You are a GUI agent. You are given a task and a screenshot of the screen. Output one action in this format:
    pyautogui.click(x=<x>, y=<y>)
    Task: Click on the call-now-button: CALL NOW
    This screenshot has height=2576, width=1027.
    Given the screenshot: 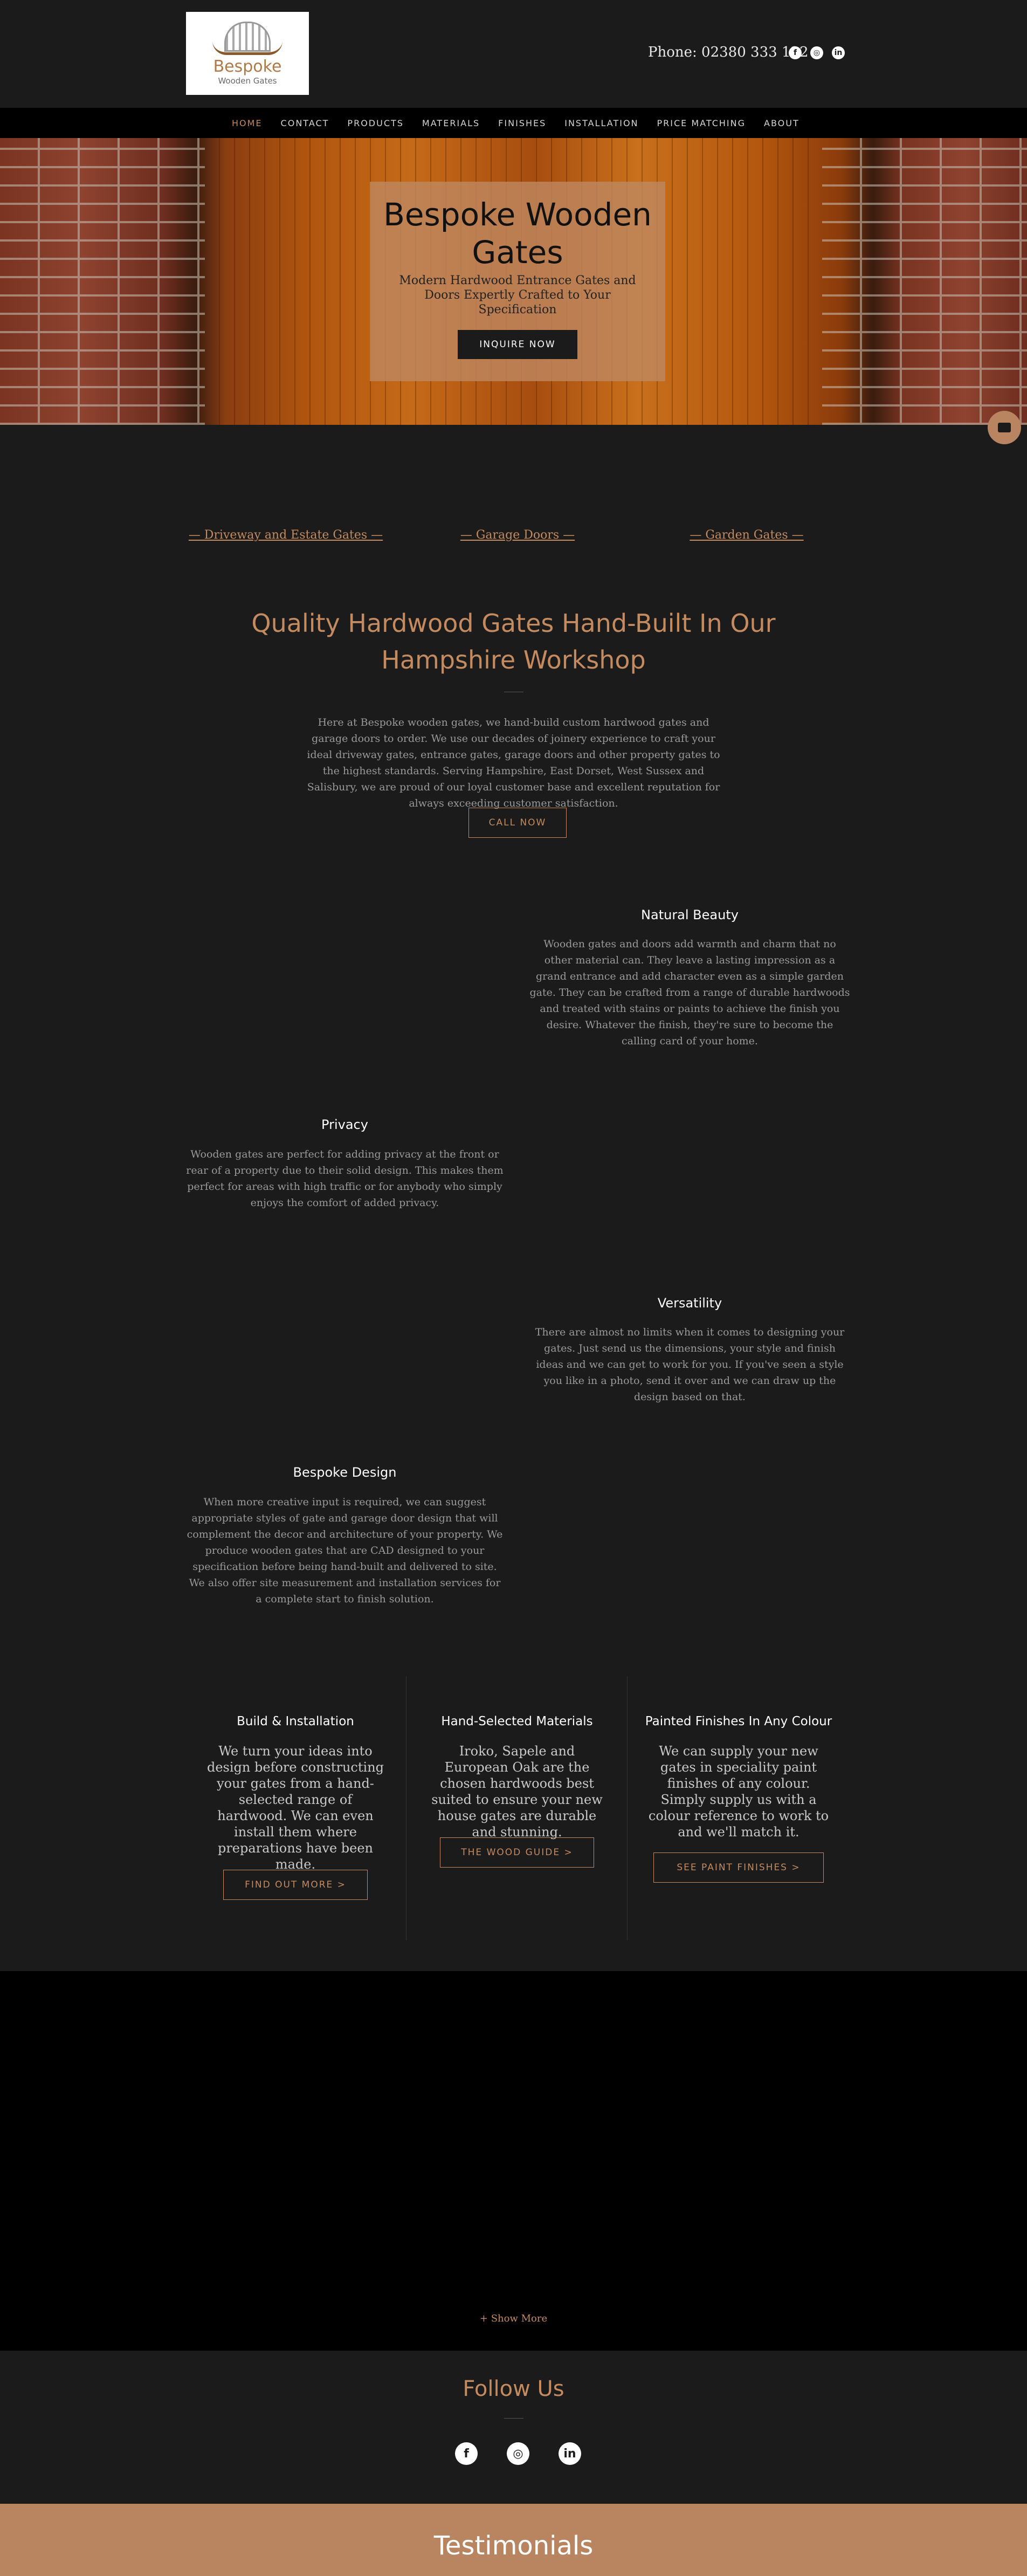 What is the action you would take?
    pyautogui.click(x=517, y=823)
    